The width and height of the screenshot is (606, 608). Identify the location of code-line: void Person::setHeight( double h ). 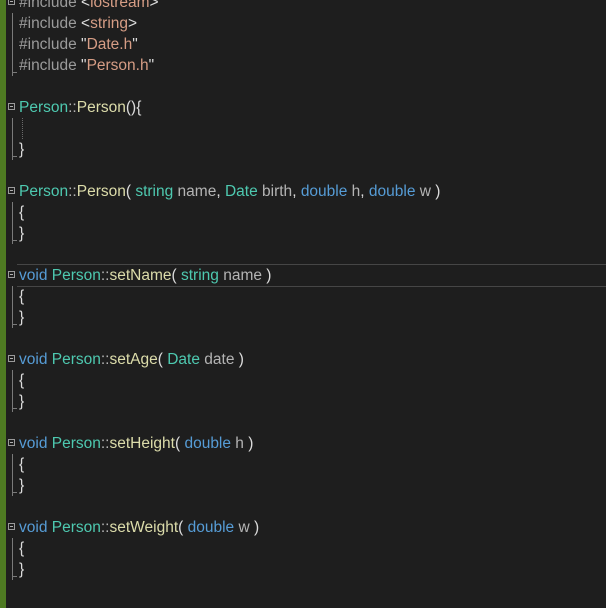
(303, 443).